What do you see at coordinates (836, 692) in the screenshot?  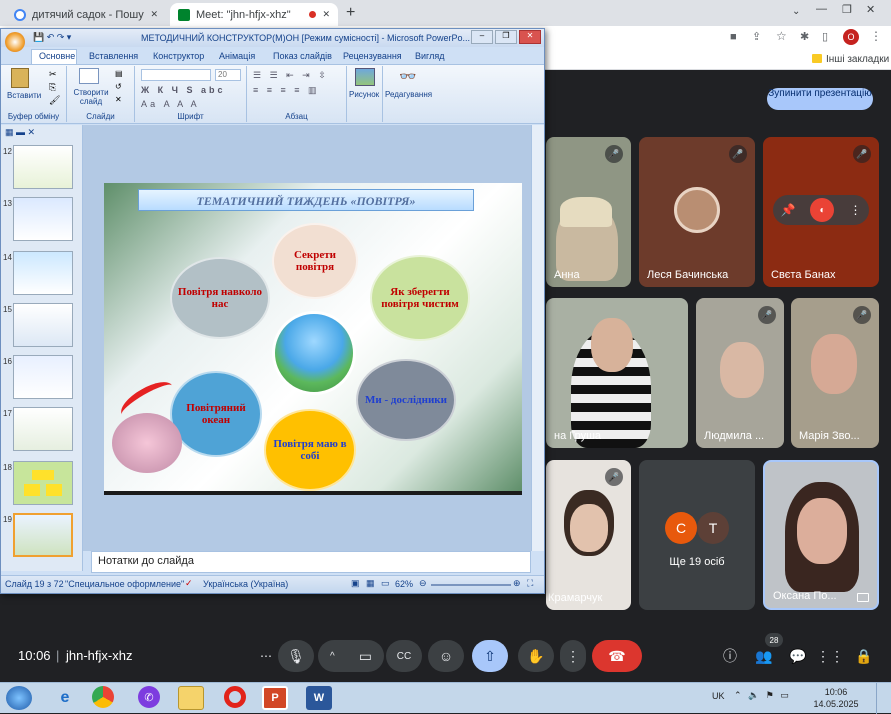 I see `clock-time: 10:06` at bounding box center [836, 692].